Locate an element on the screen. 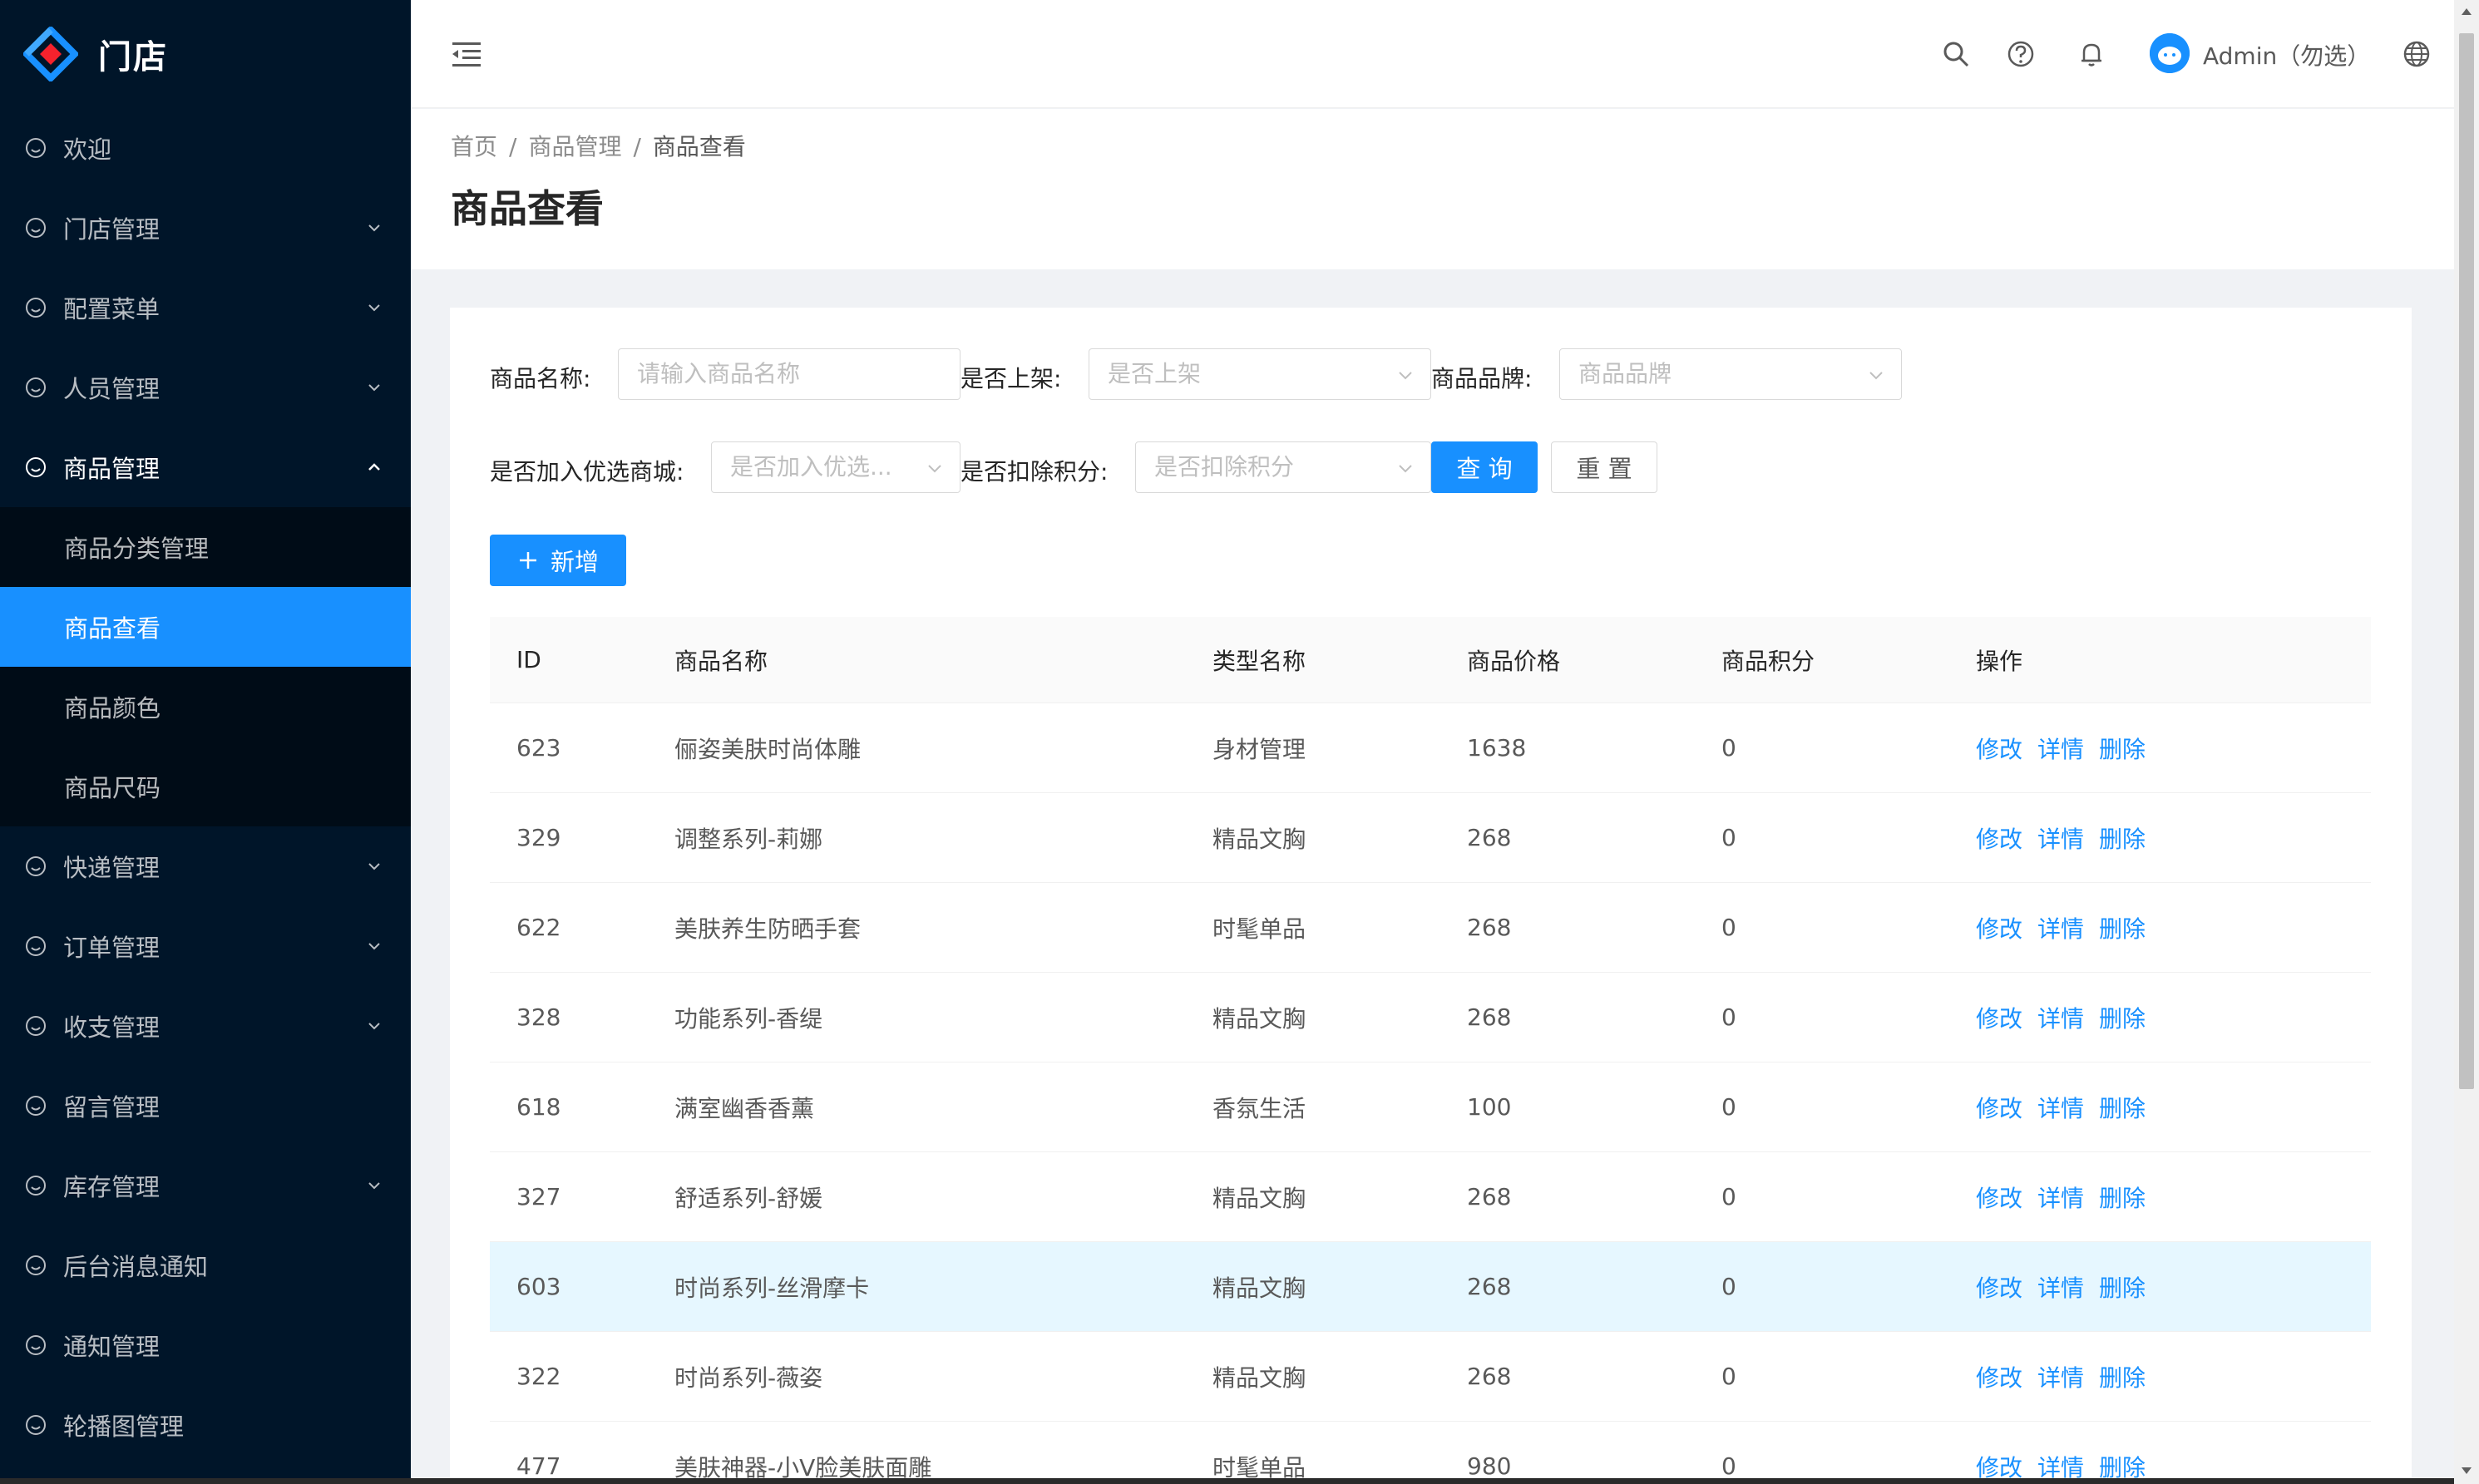  submenu-item: 商品分类管理 is located at coordinates (206, 547).